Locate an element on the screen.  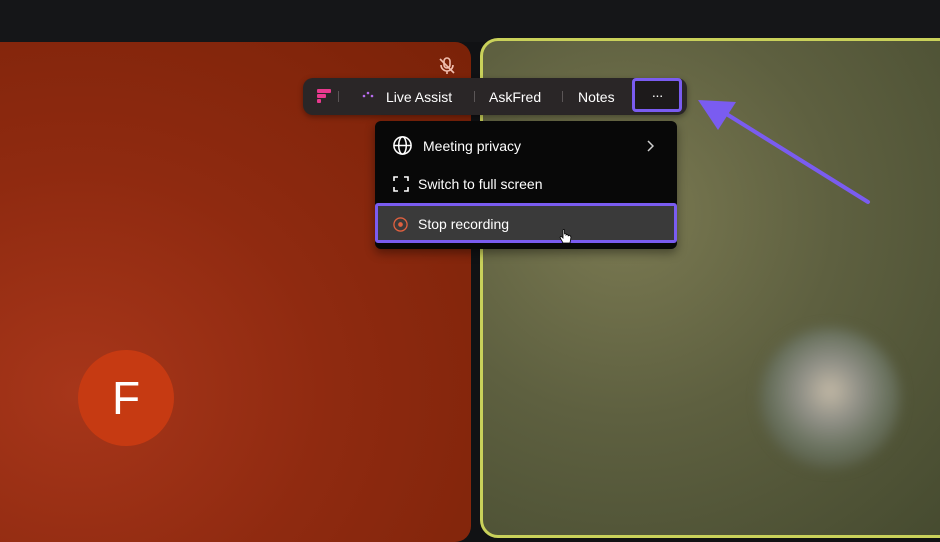
menu-item-label: Stop recording is located at coordinates (464, 224).